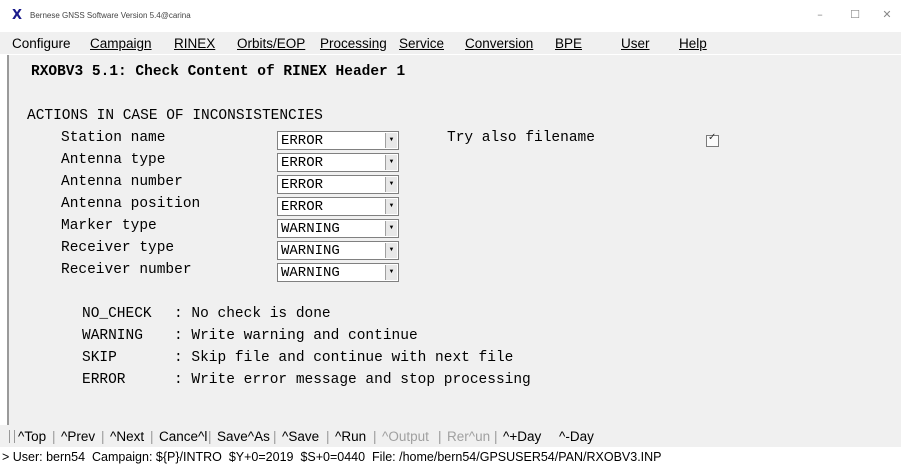 The width and height of the screenshot is (901, 466). I want to click on menu-bpe: BPE, so click(568, 43).